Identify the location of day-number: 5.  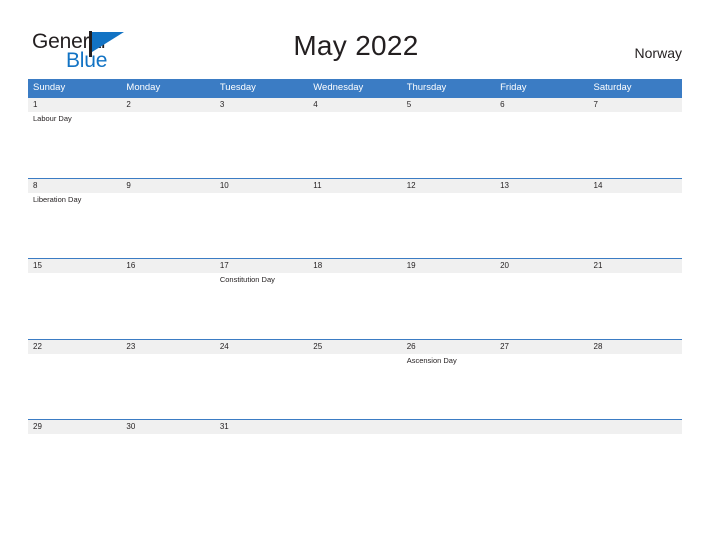
(448, 105).